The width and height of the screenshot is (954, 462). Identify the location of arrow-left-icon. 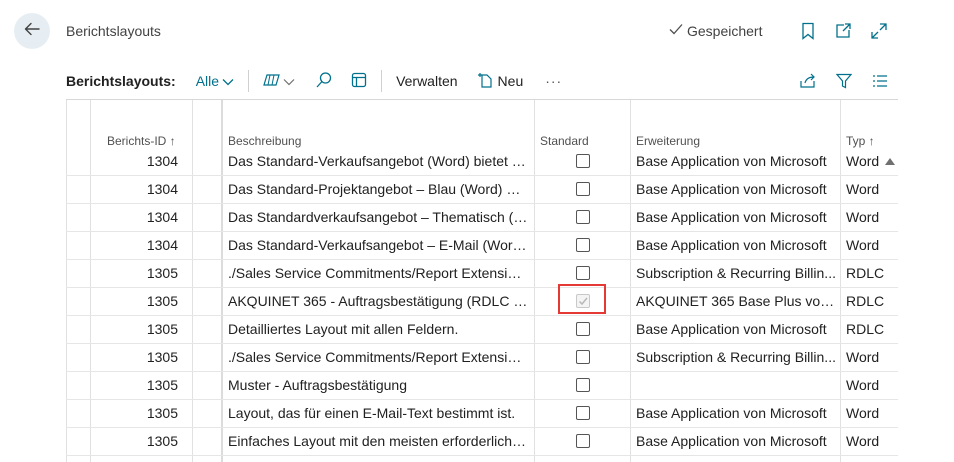
(32, 31).